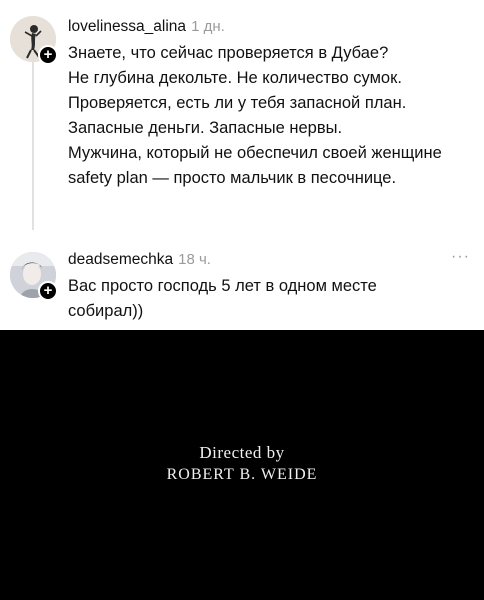 Image resolution: width=484 pixels, height=600 pixels. What do you see at coordinates (242, 474) in the screenshot?
I see `credit-director-name: ROBERT B. WEIDE` at bounding box center [242, 474].